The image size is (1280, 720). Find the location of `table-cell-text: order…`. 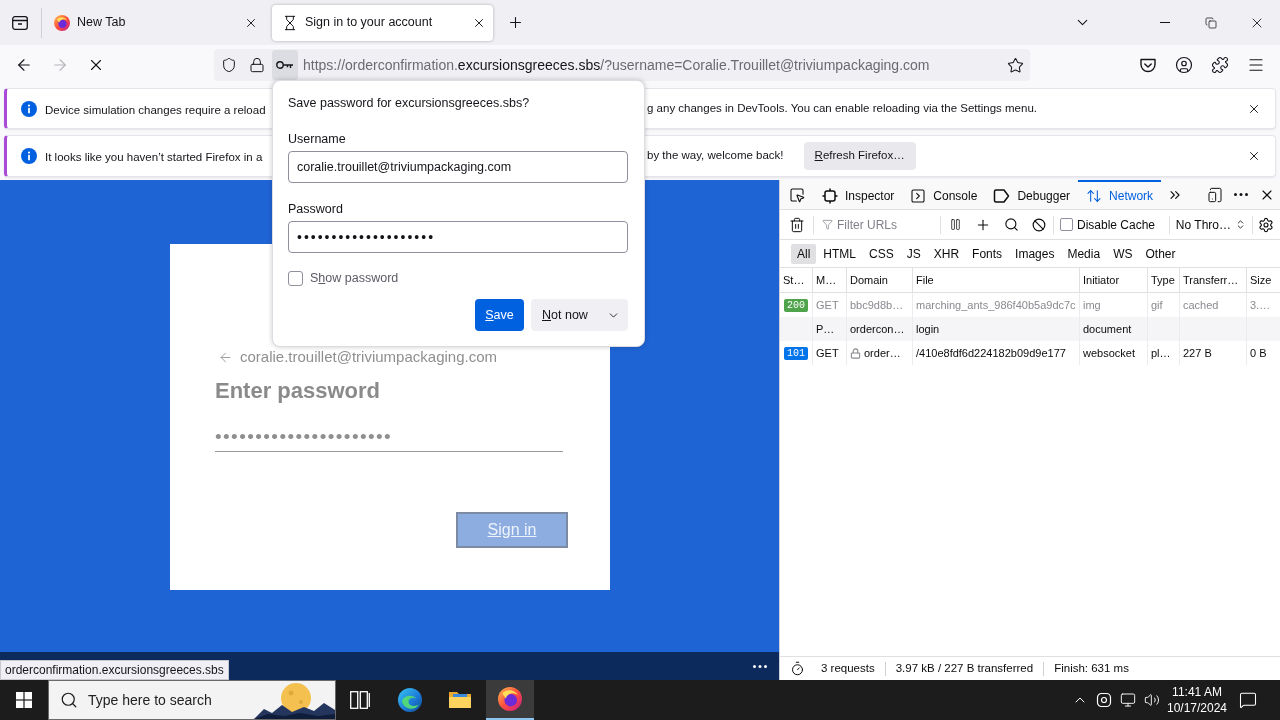

table-cell-text: order… is located at coordinates (882, 353).